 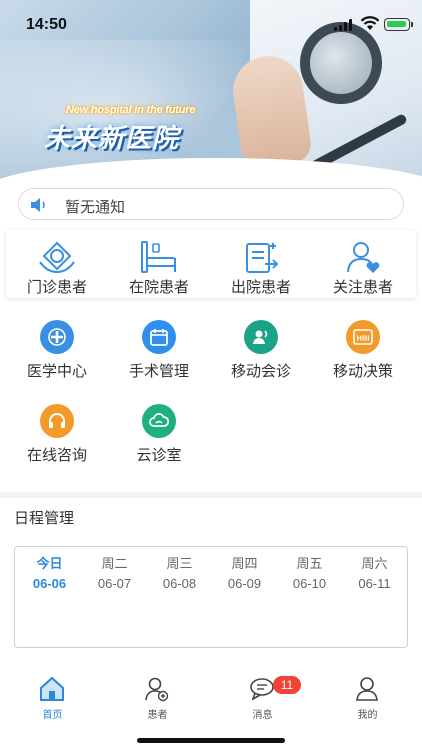 What do you see at coordinates (244, 583) in the screenshot?
I see `schedule-date: 06-09` at bounding box center [244, 583].